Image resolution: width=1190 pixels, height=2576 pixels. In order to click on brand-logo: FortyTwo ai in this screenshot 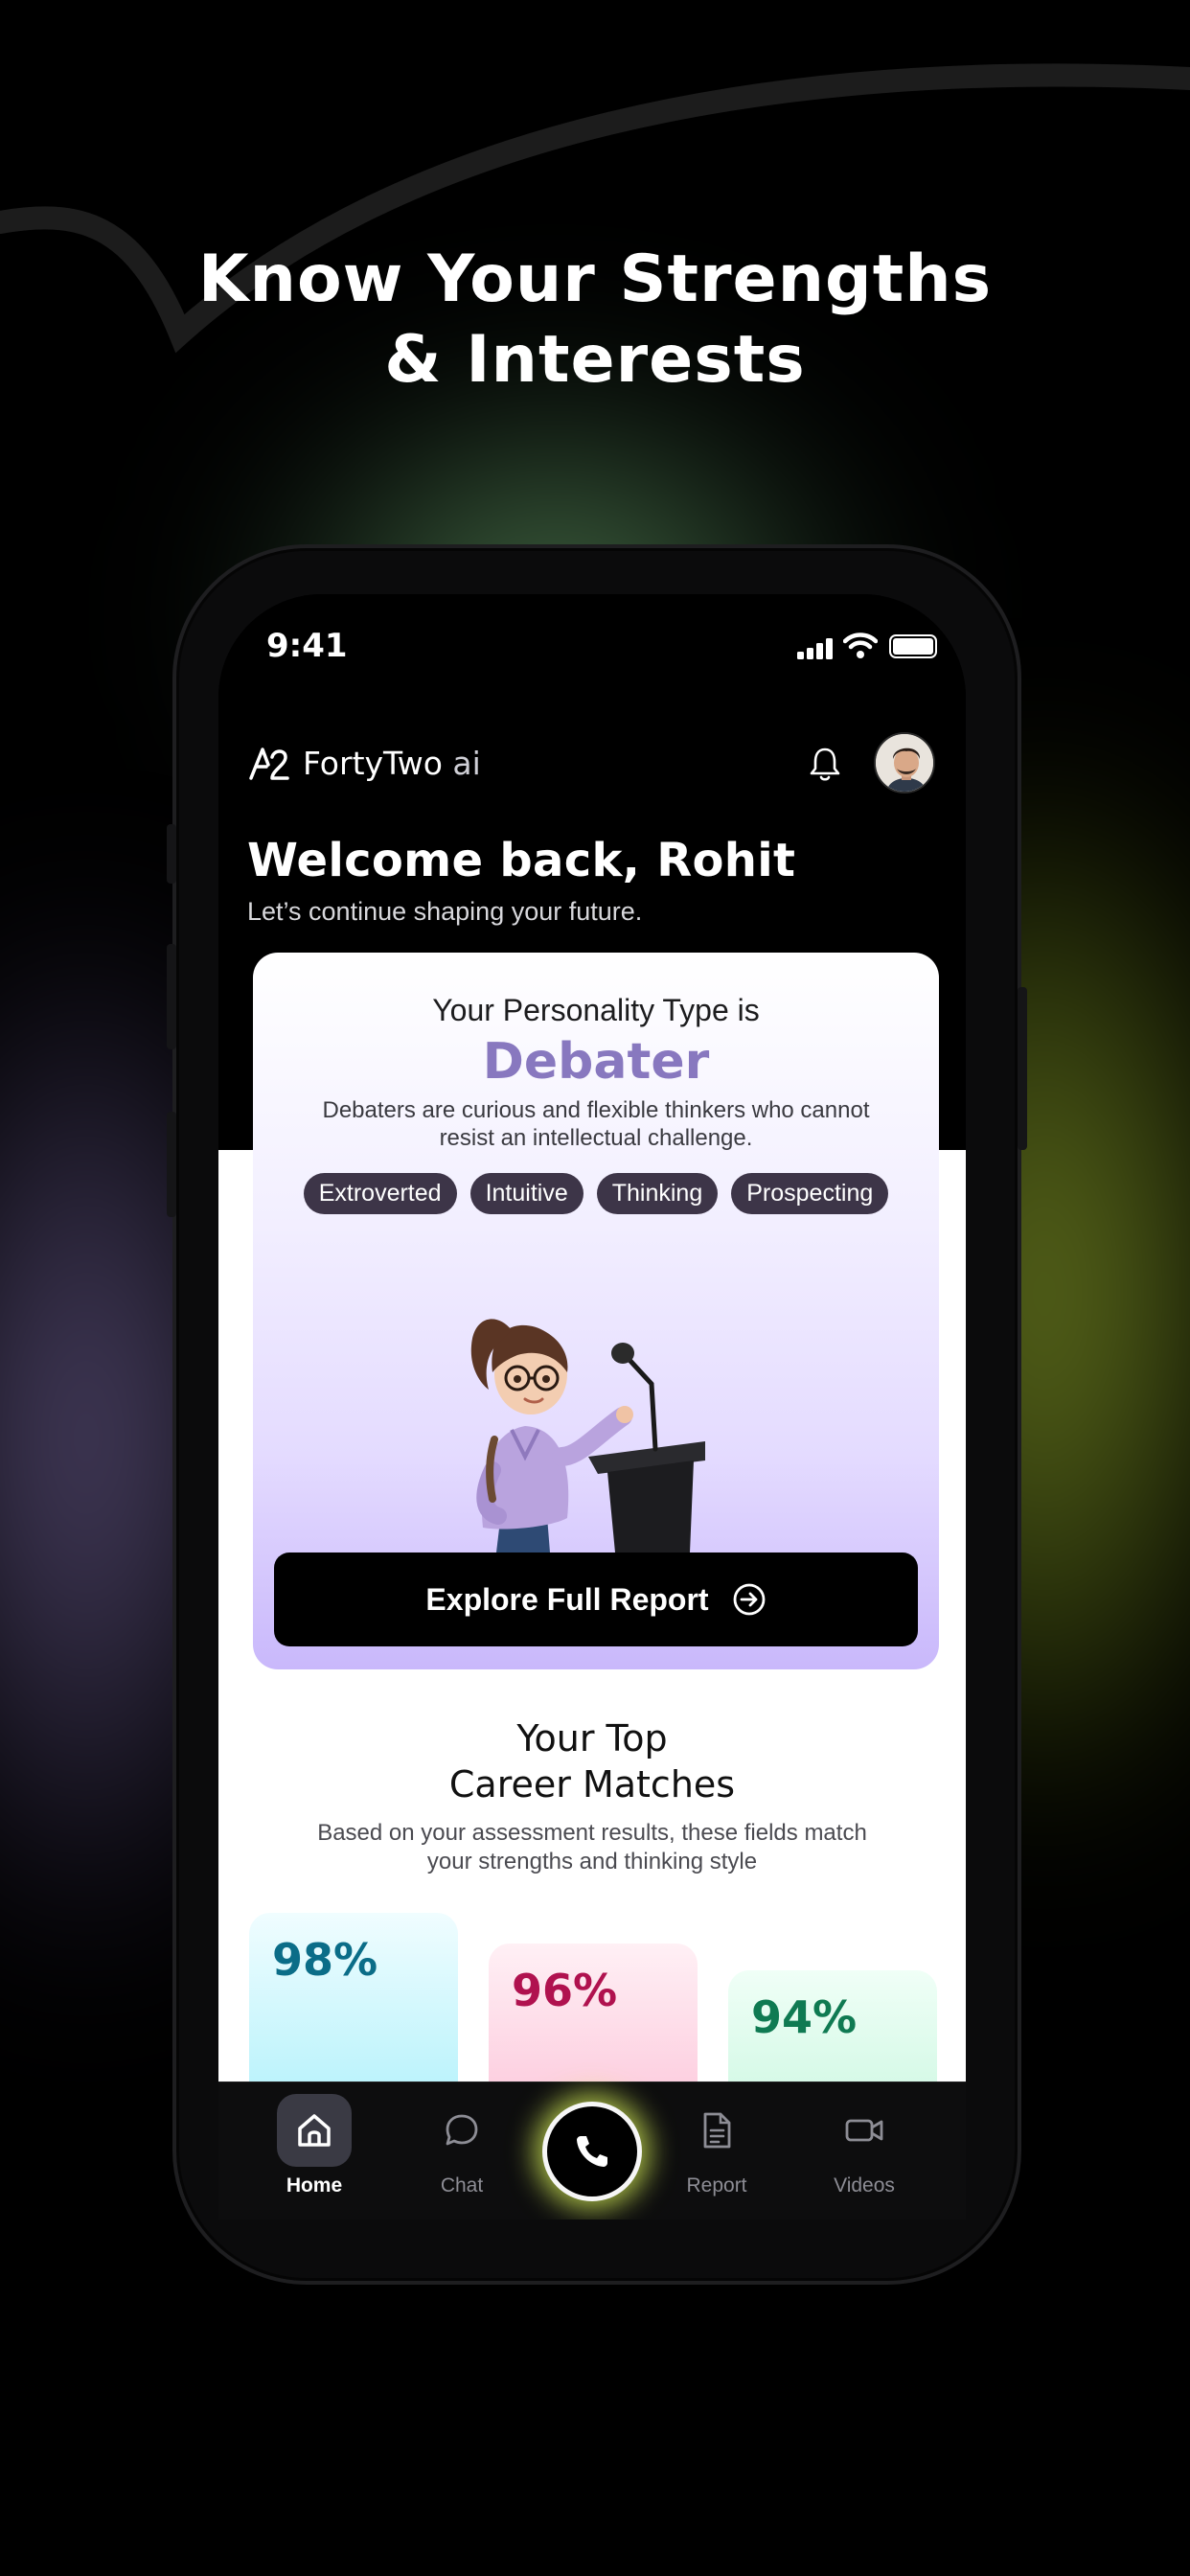, I will do `click(364, 763)`.